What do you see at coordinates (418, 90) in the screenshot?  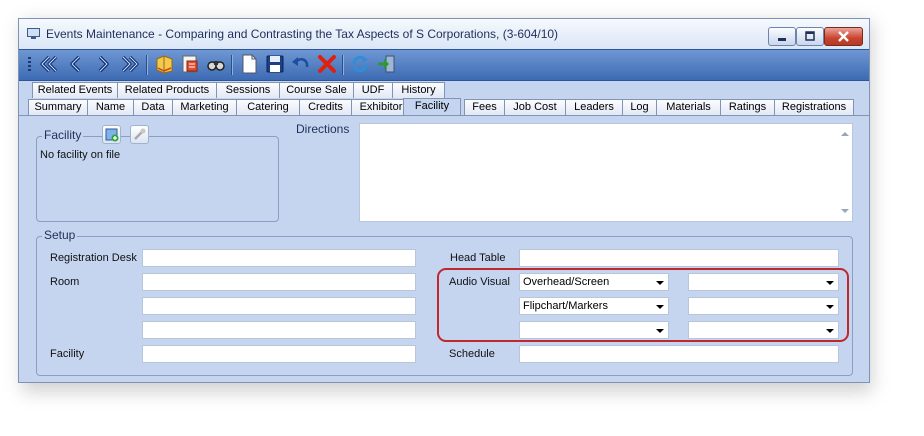 I see `tab-history: History` at bounding box center [418, 90].